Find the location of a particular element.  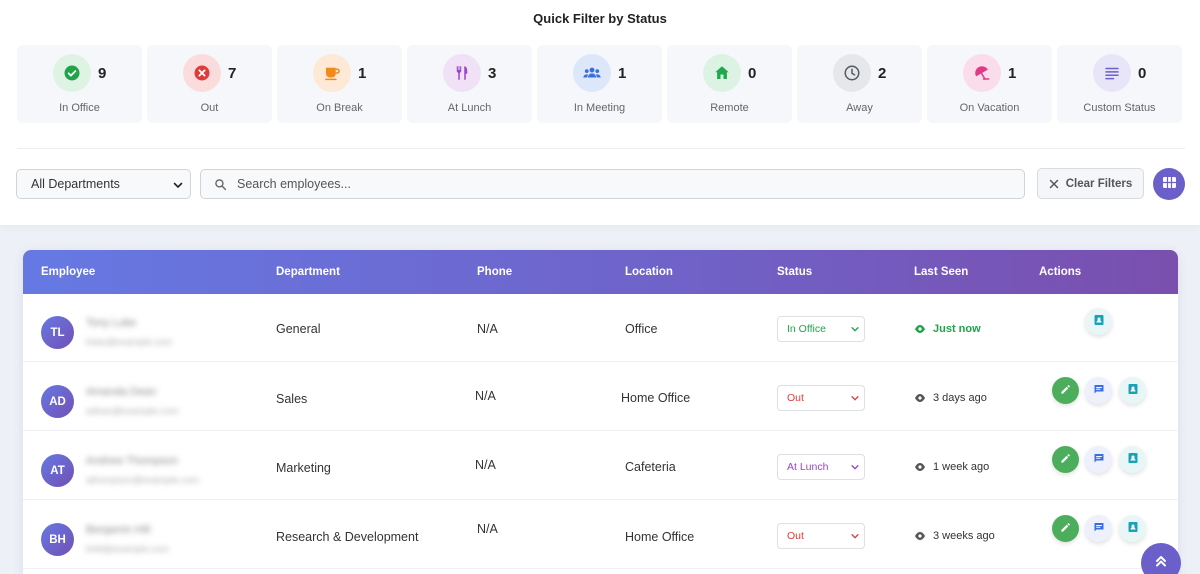

employee-name: Tony Luke is located at coordinates (111, 323).